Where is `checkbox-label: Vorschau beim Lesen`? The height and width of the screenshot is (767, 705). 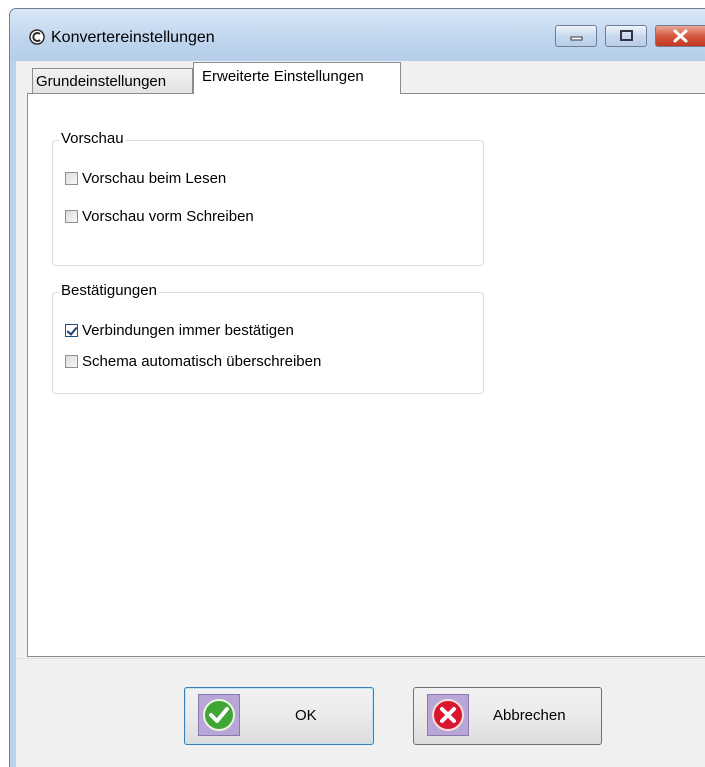
checkbox-label: Vorschau beim Lesen is located at coordinates (154, 178).